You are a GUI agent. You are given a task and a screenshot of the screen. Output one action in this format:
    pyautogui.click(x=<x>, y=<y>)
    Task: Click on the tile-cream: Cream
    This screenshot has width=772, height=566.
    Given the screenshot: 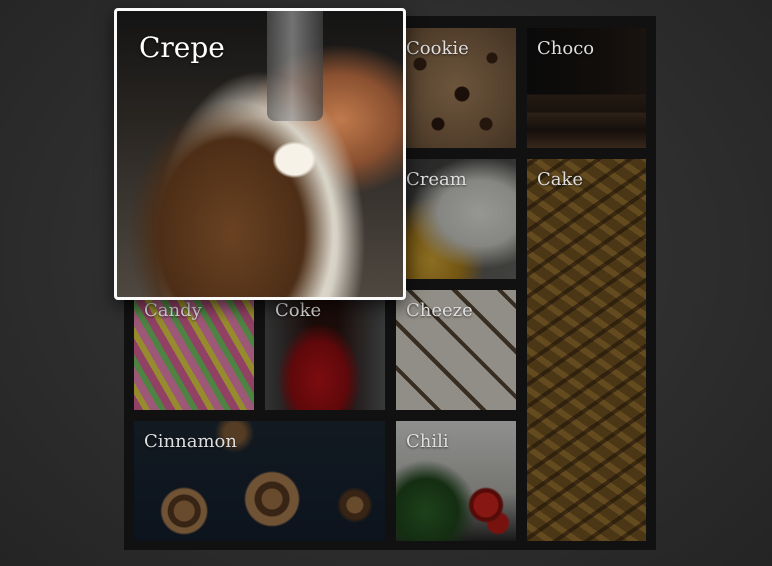 What is the action you would take?
    pyautogui.click(x=456, y=219)
    